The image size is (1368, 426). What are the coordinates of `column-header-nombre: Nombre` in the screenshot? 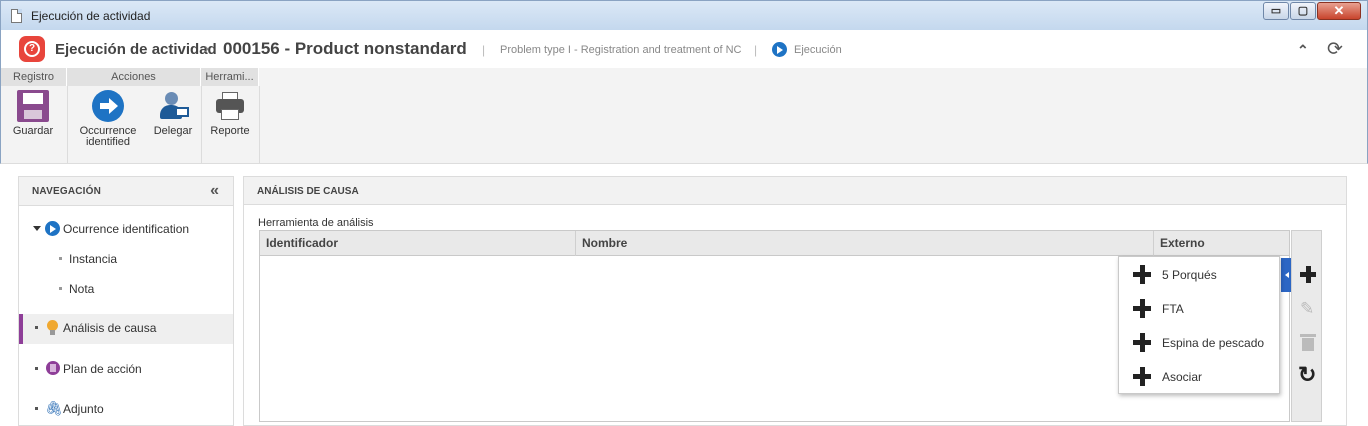 It's located at (865, 243).